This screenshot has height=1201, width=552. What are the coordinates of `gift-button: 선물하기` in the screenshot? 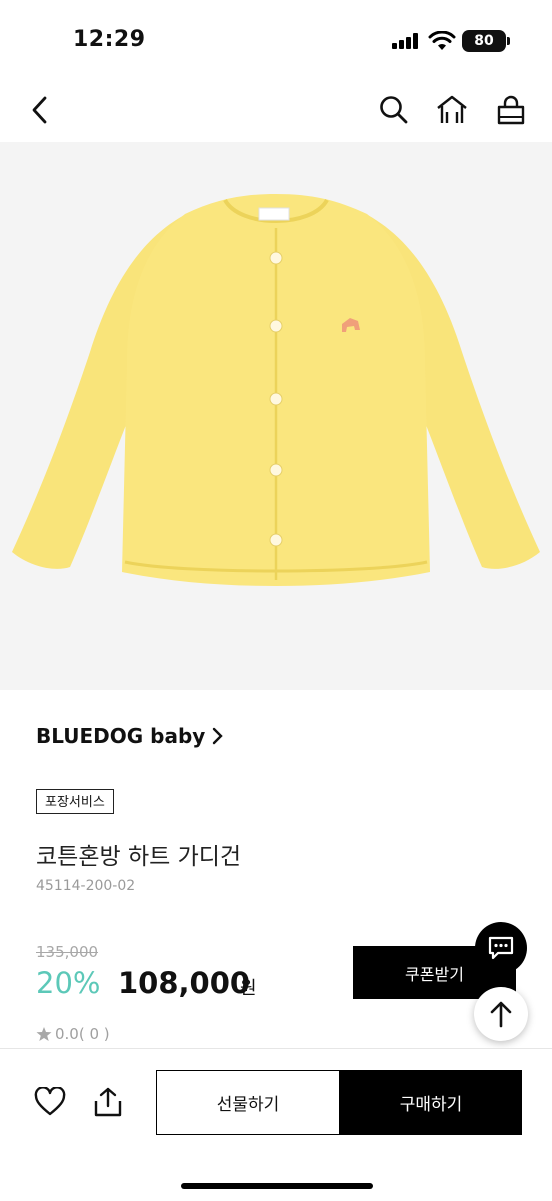 It's located at (248, 1102).